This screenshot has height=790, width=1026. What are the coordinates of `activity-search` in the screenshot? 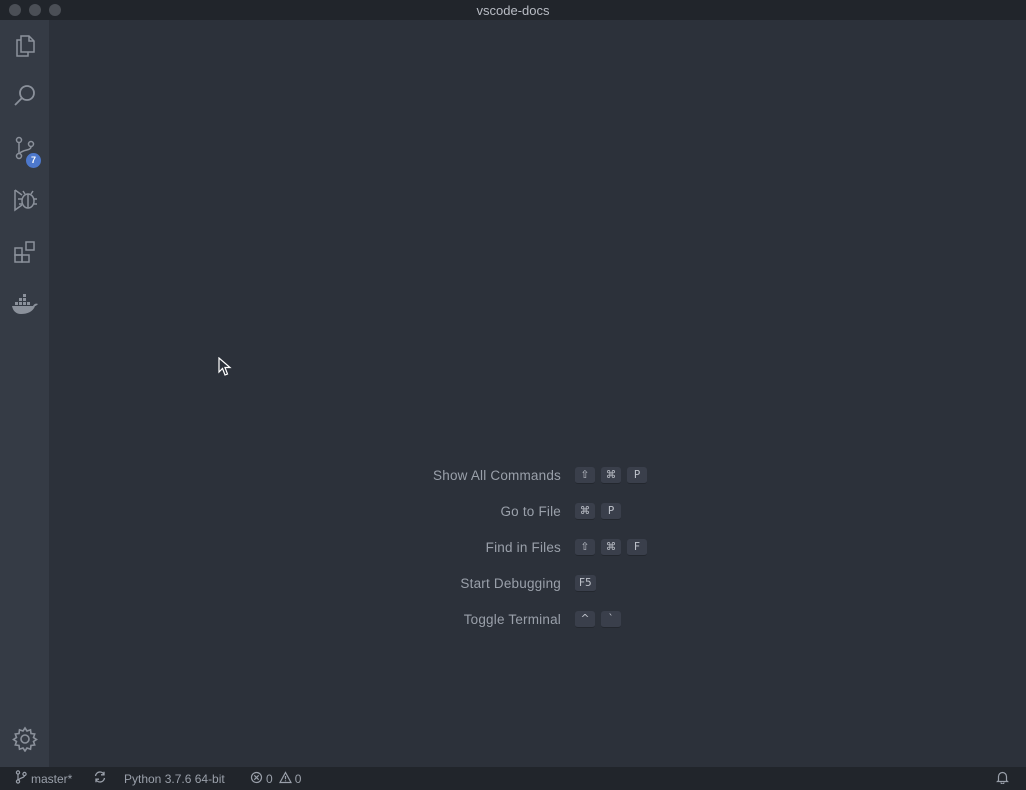 It's located at (24, 96).